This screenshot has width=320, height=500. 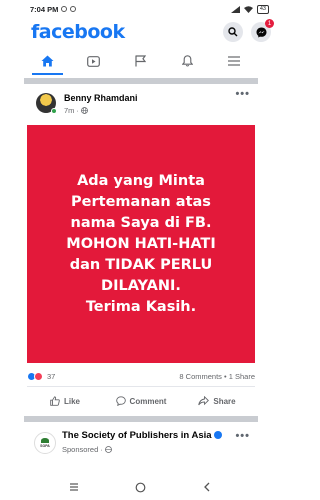 I want to click on love-reaction-icon, so click(x=38, y=376).